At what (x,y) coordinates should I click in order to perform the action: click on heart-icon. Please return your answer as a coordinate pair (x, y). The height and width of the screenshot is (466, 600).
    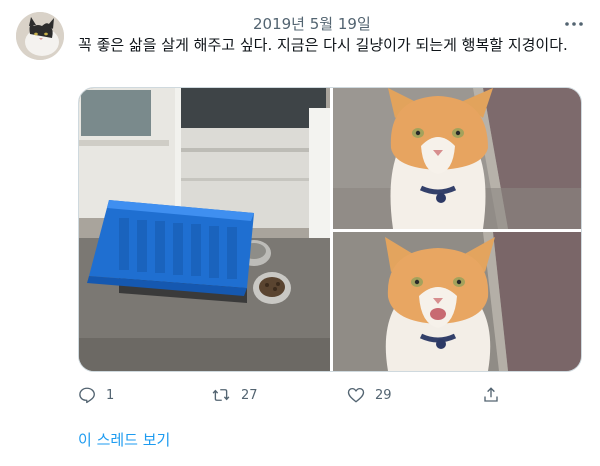
    Looking at the image, I should click on (356, 395).